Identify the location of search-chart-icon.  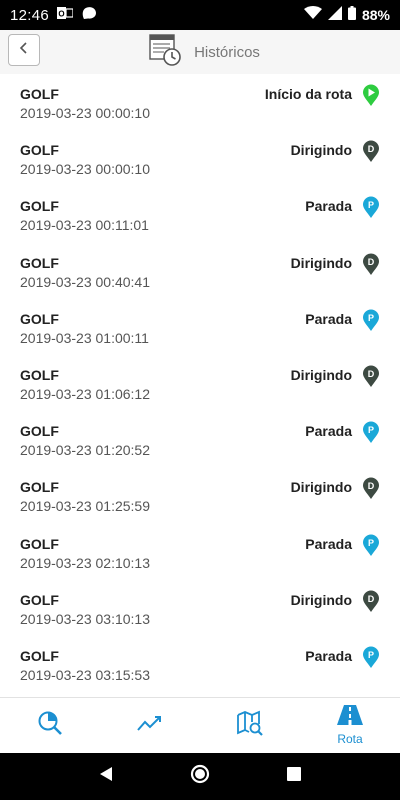
(50, 725).